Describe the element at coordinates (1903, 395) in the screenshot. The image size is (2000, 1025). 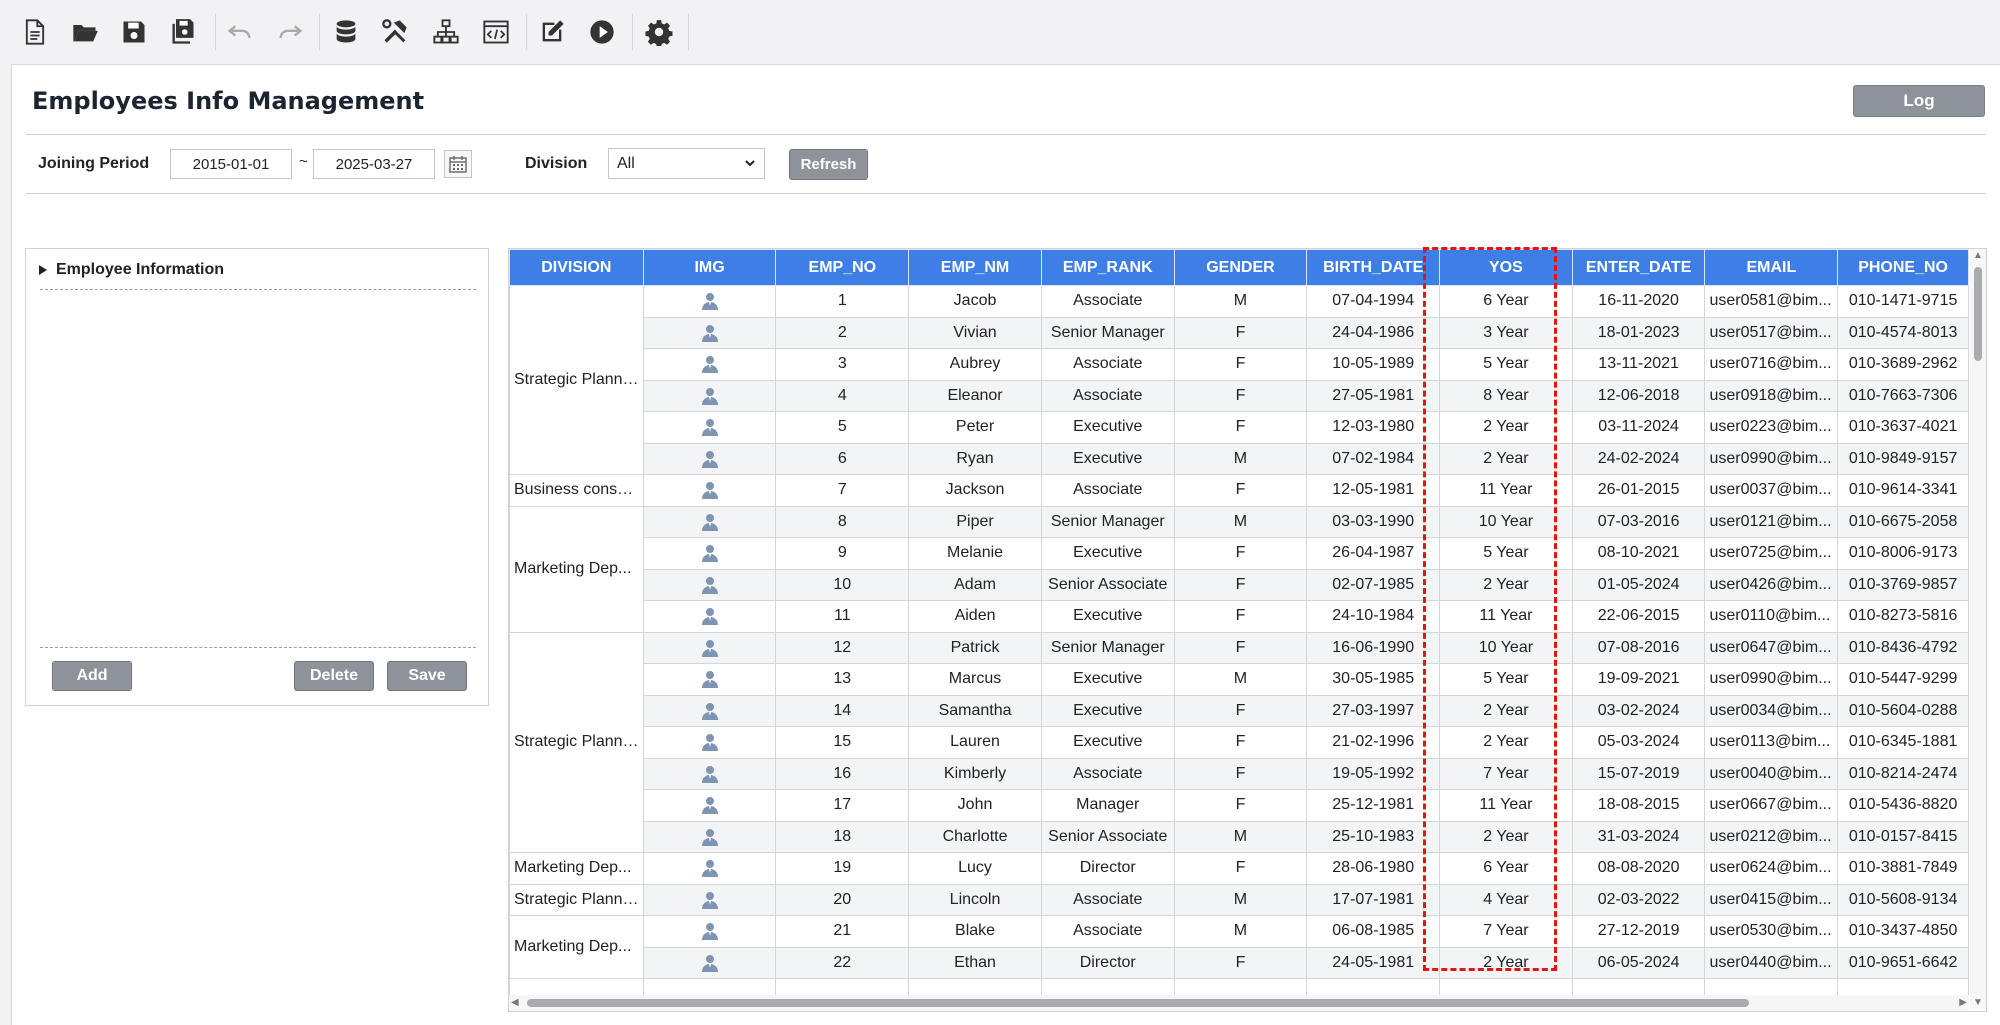
I see `phone-no-cell: 010-7663-7306` at that location.